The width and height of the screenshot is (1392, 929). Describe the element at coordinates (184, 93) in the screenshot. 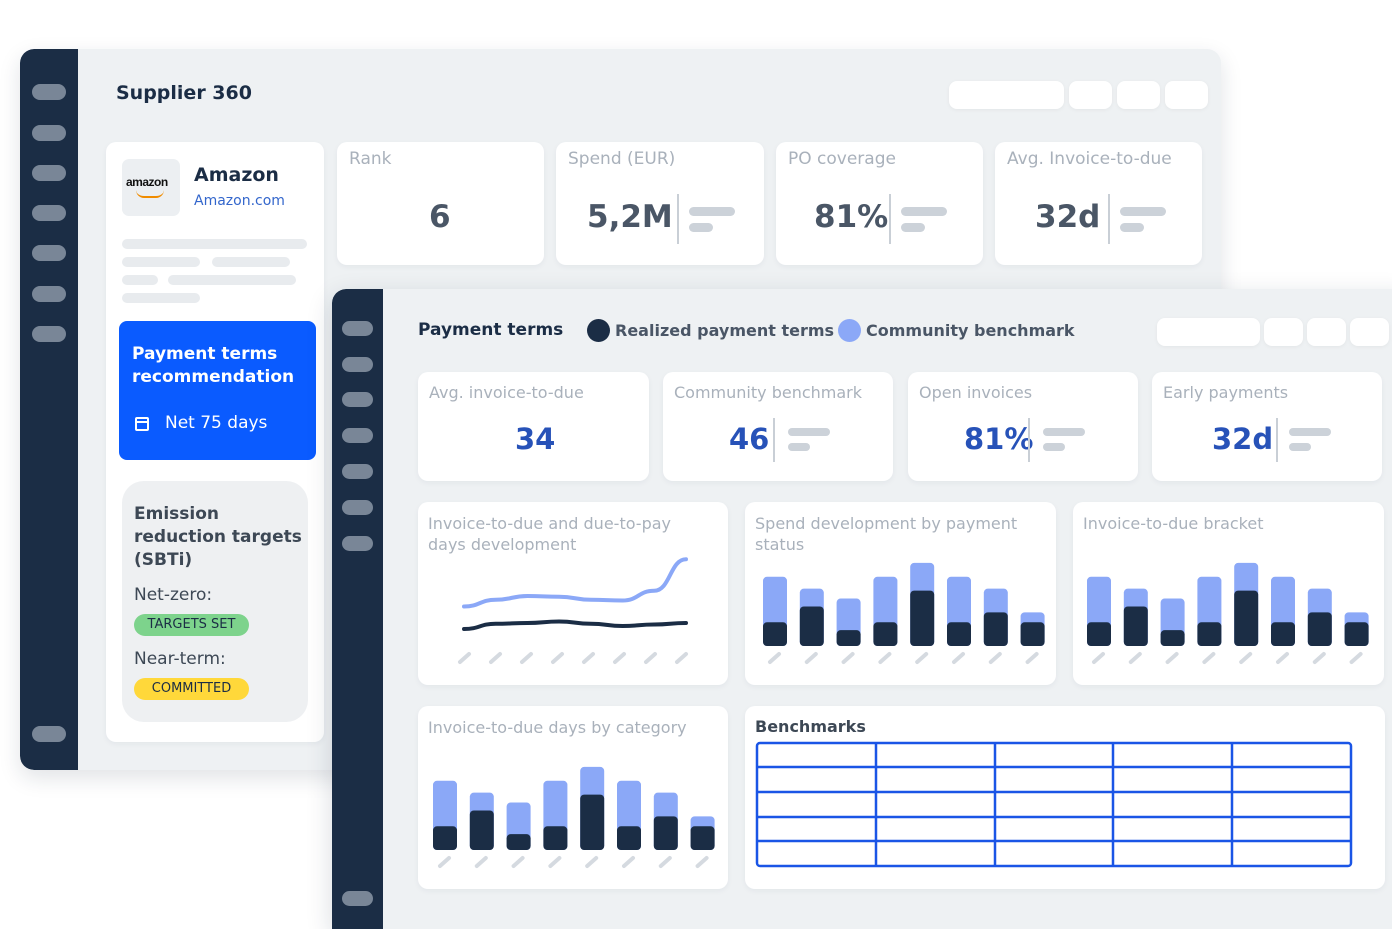

I see `page-title: Supplier 360` at that location.